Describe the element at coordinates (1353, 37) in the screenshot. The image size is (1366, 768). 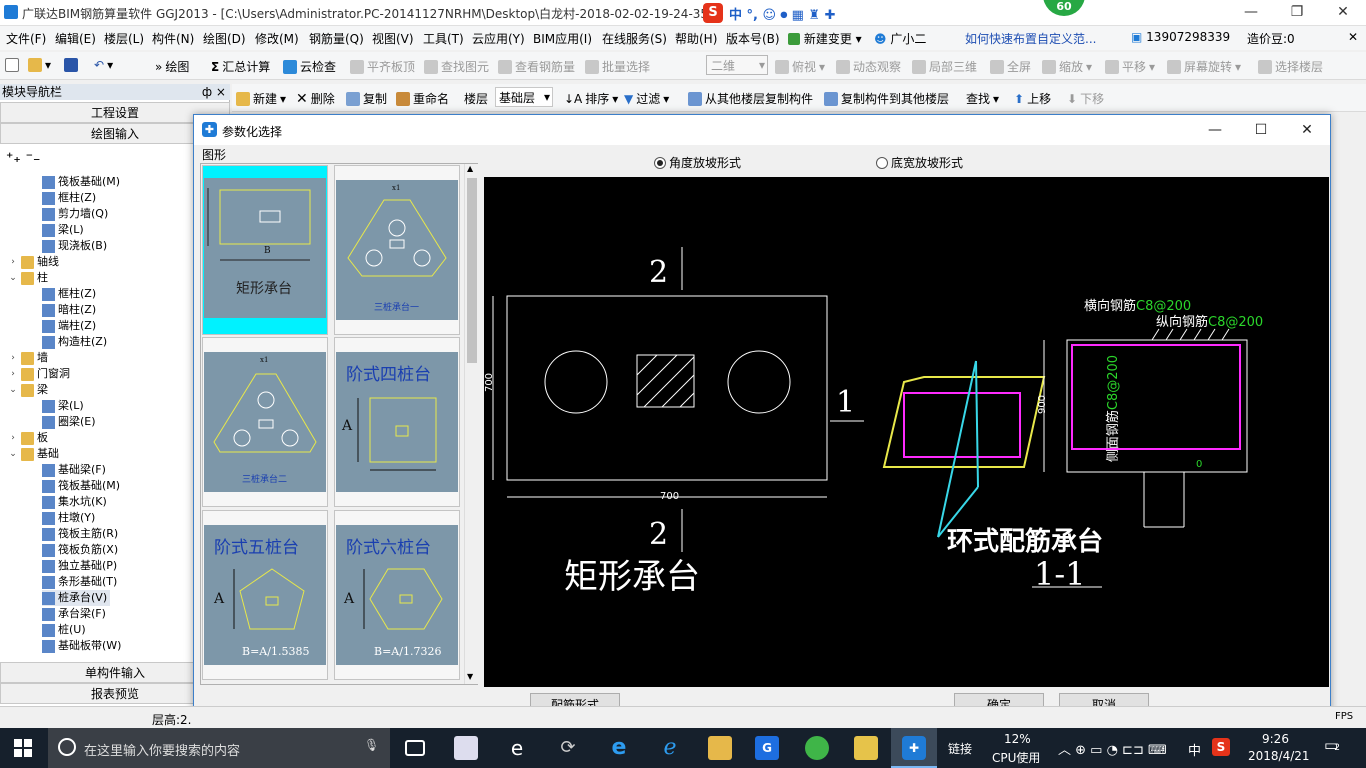
I see `menu-close-icon: ✕` at that location.